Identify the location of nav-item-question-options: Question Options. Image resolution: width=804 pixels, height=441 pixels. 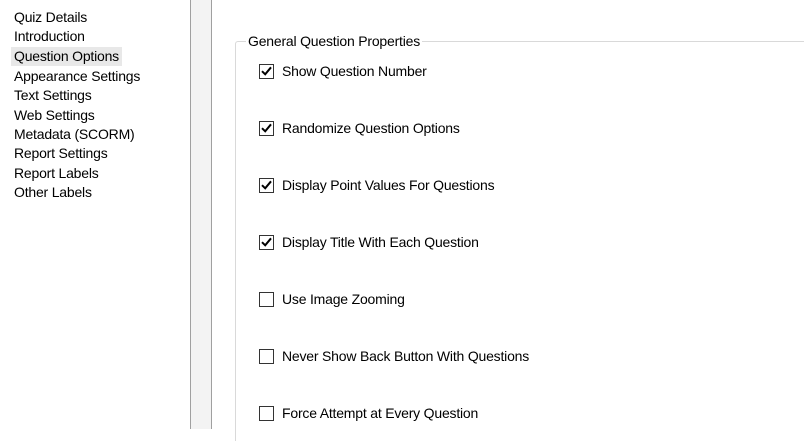
(66, 56).